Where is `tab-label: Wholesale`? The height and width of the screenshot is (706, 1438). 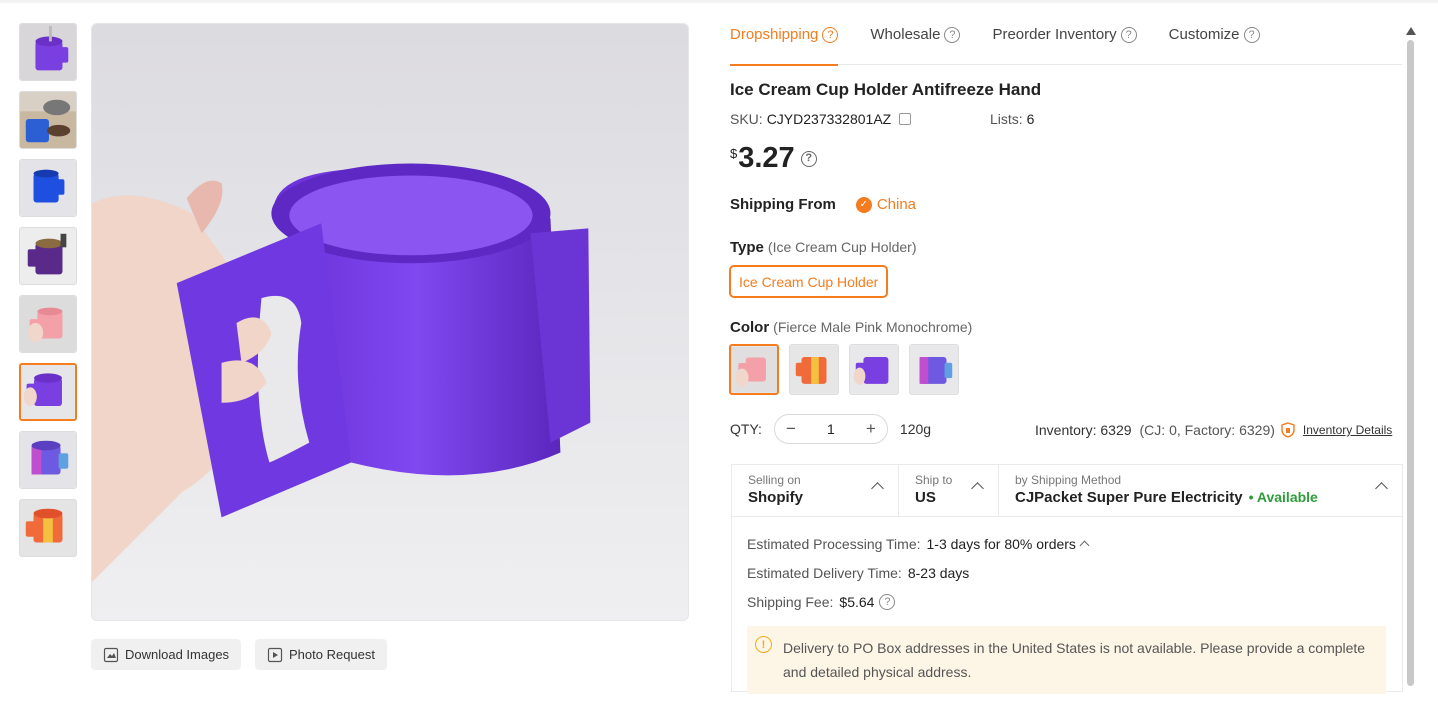 tab-label: Wholesale is located at coordinates (905, 34).